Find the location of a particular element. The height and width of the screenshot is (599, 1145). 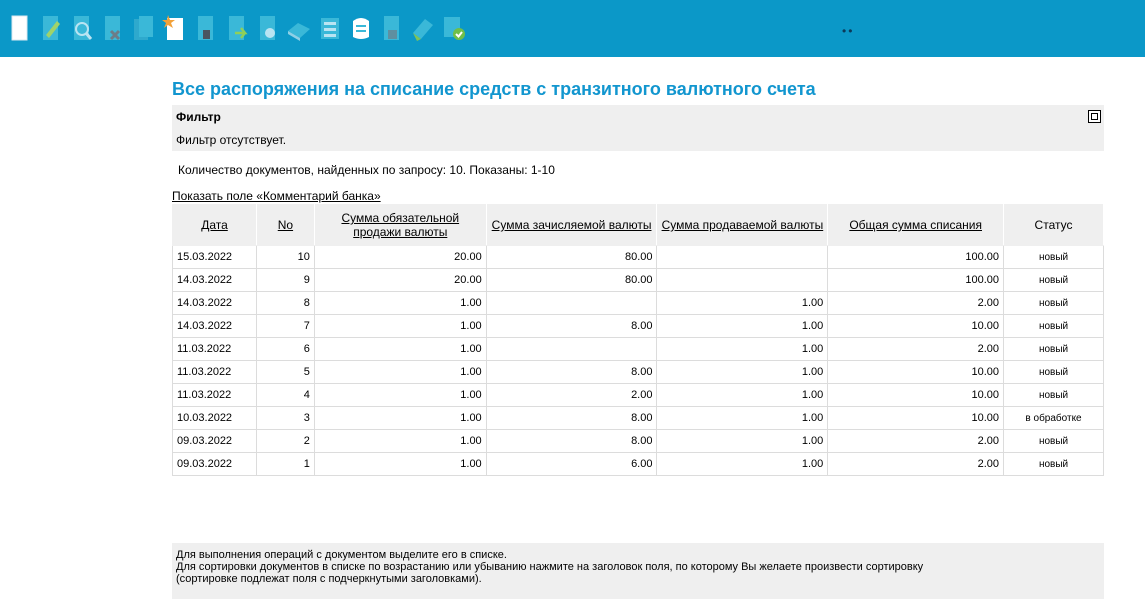

toolbar: •• is located at coordinates (572, 28).